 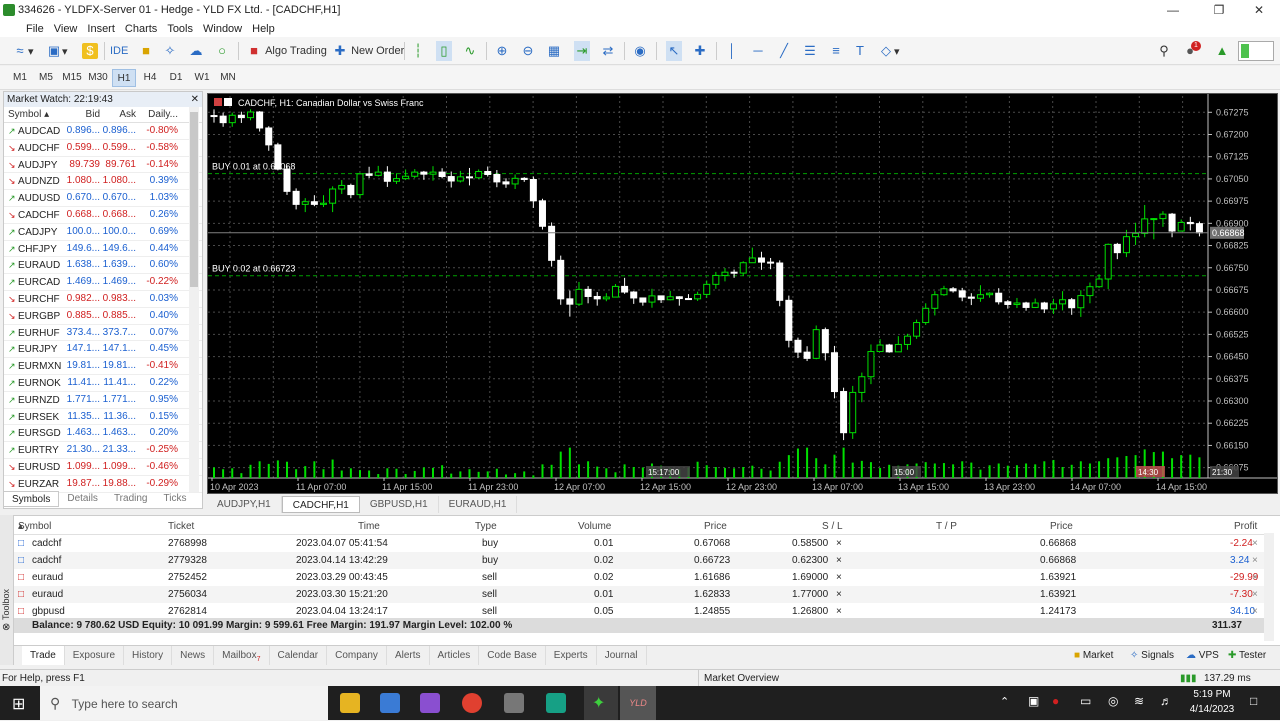 I want to click on channel-icon: ☰, so click(x=810, y=51).